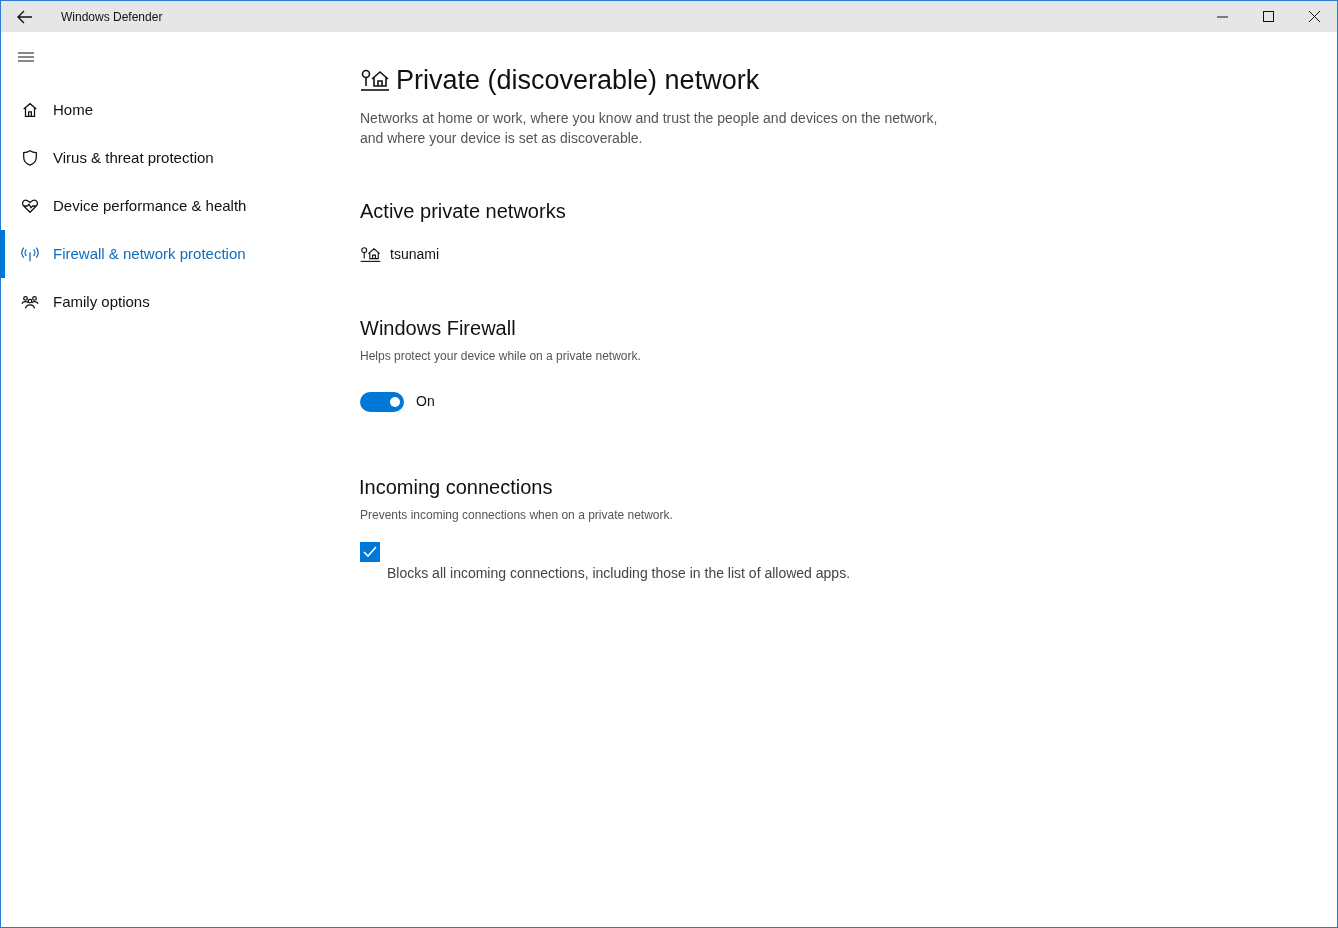 The width and height of the screenshot is (1338, 928). Describe the element at coordinates (170, 302) in the screenshot. I see `sidebar-item: Family options` at that location.